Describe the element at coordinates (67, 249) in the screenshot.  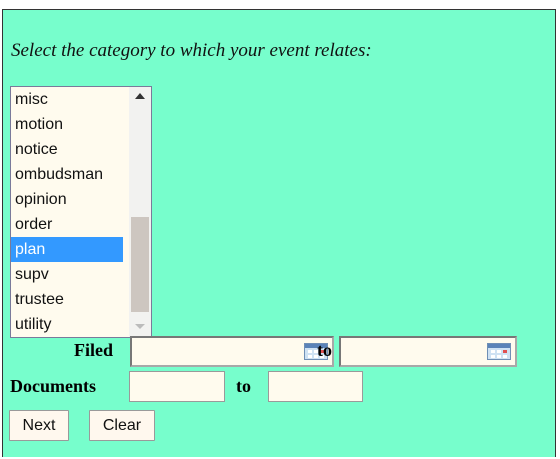
I see `category-option-selected: plan` at that location.